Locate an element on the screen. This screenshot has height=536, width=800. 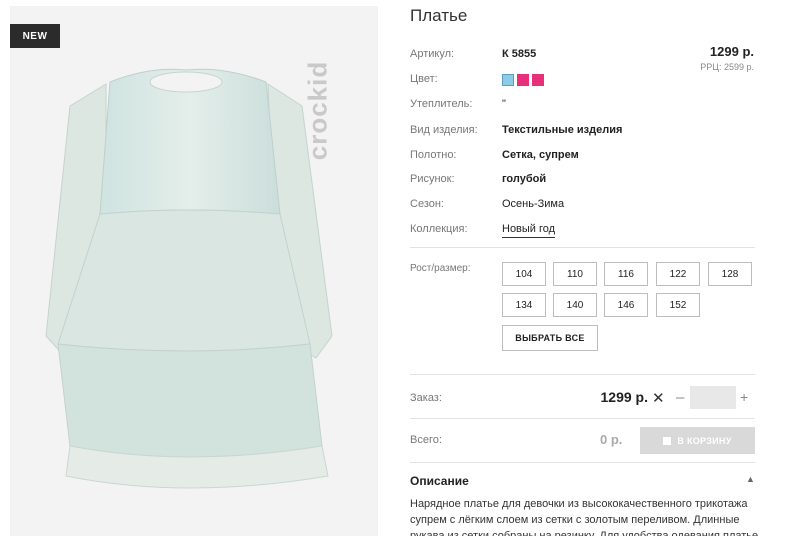
order-price: 1299 р. is located at coordinates (624, 397).